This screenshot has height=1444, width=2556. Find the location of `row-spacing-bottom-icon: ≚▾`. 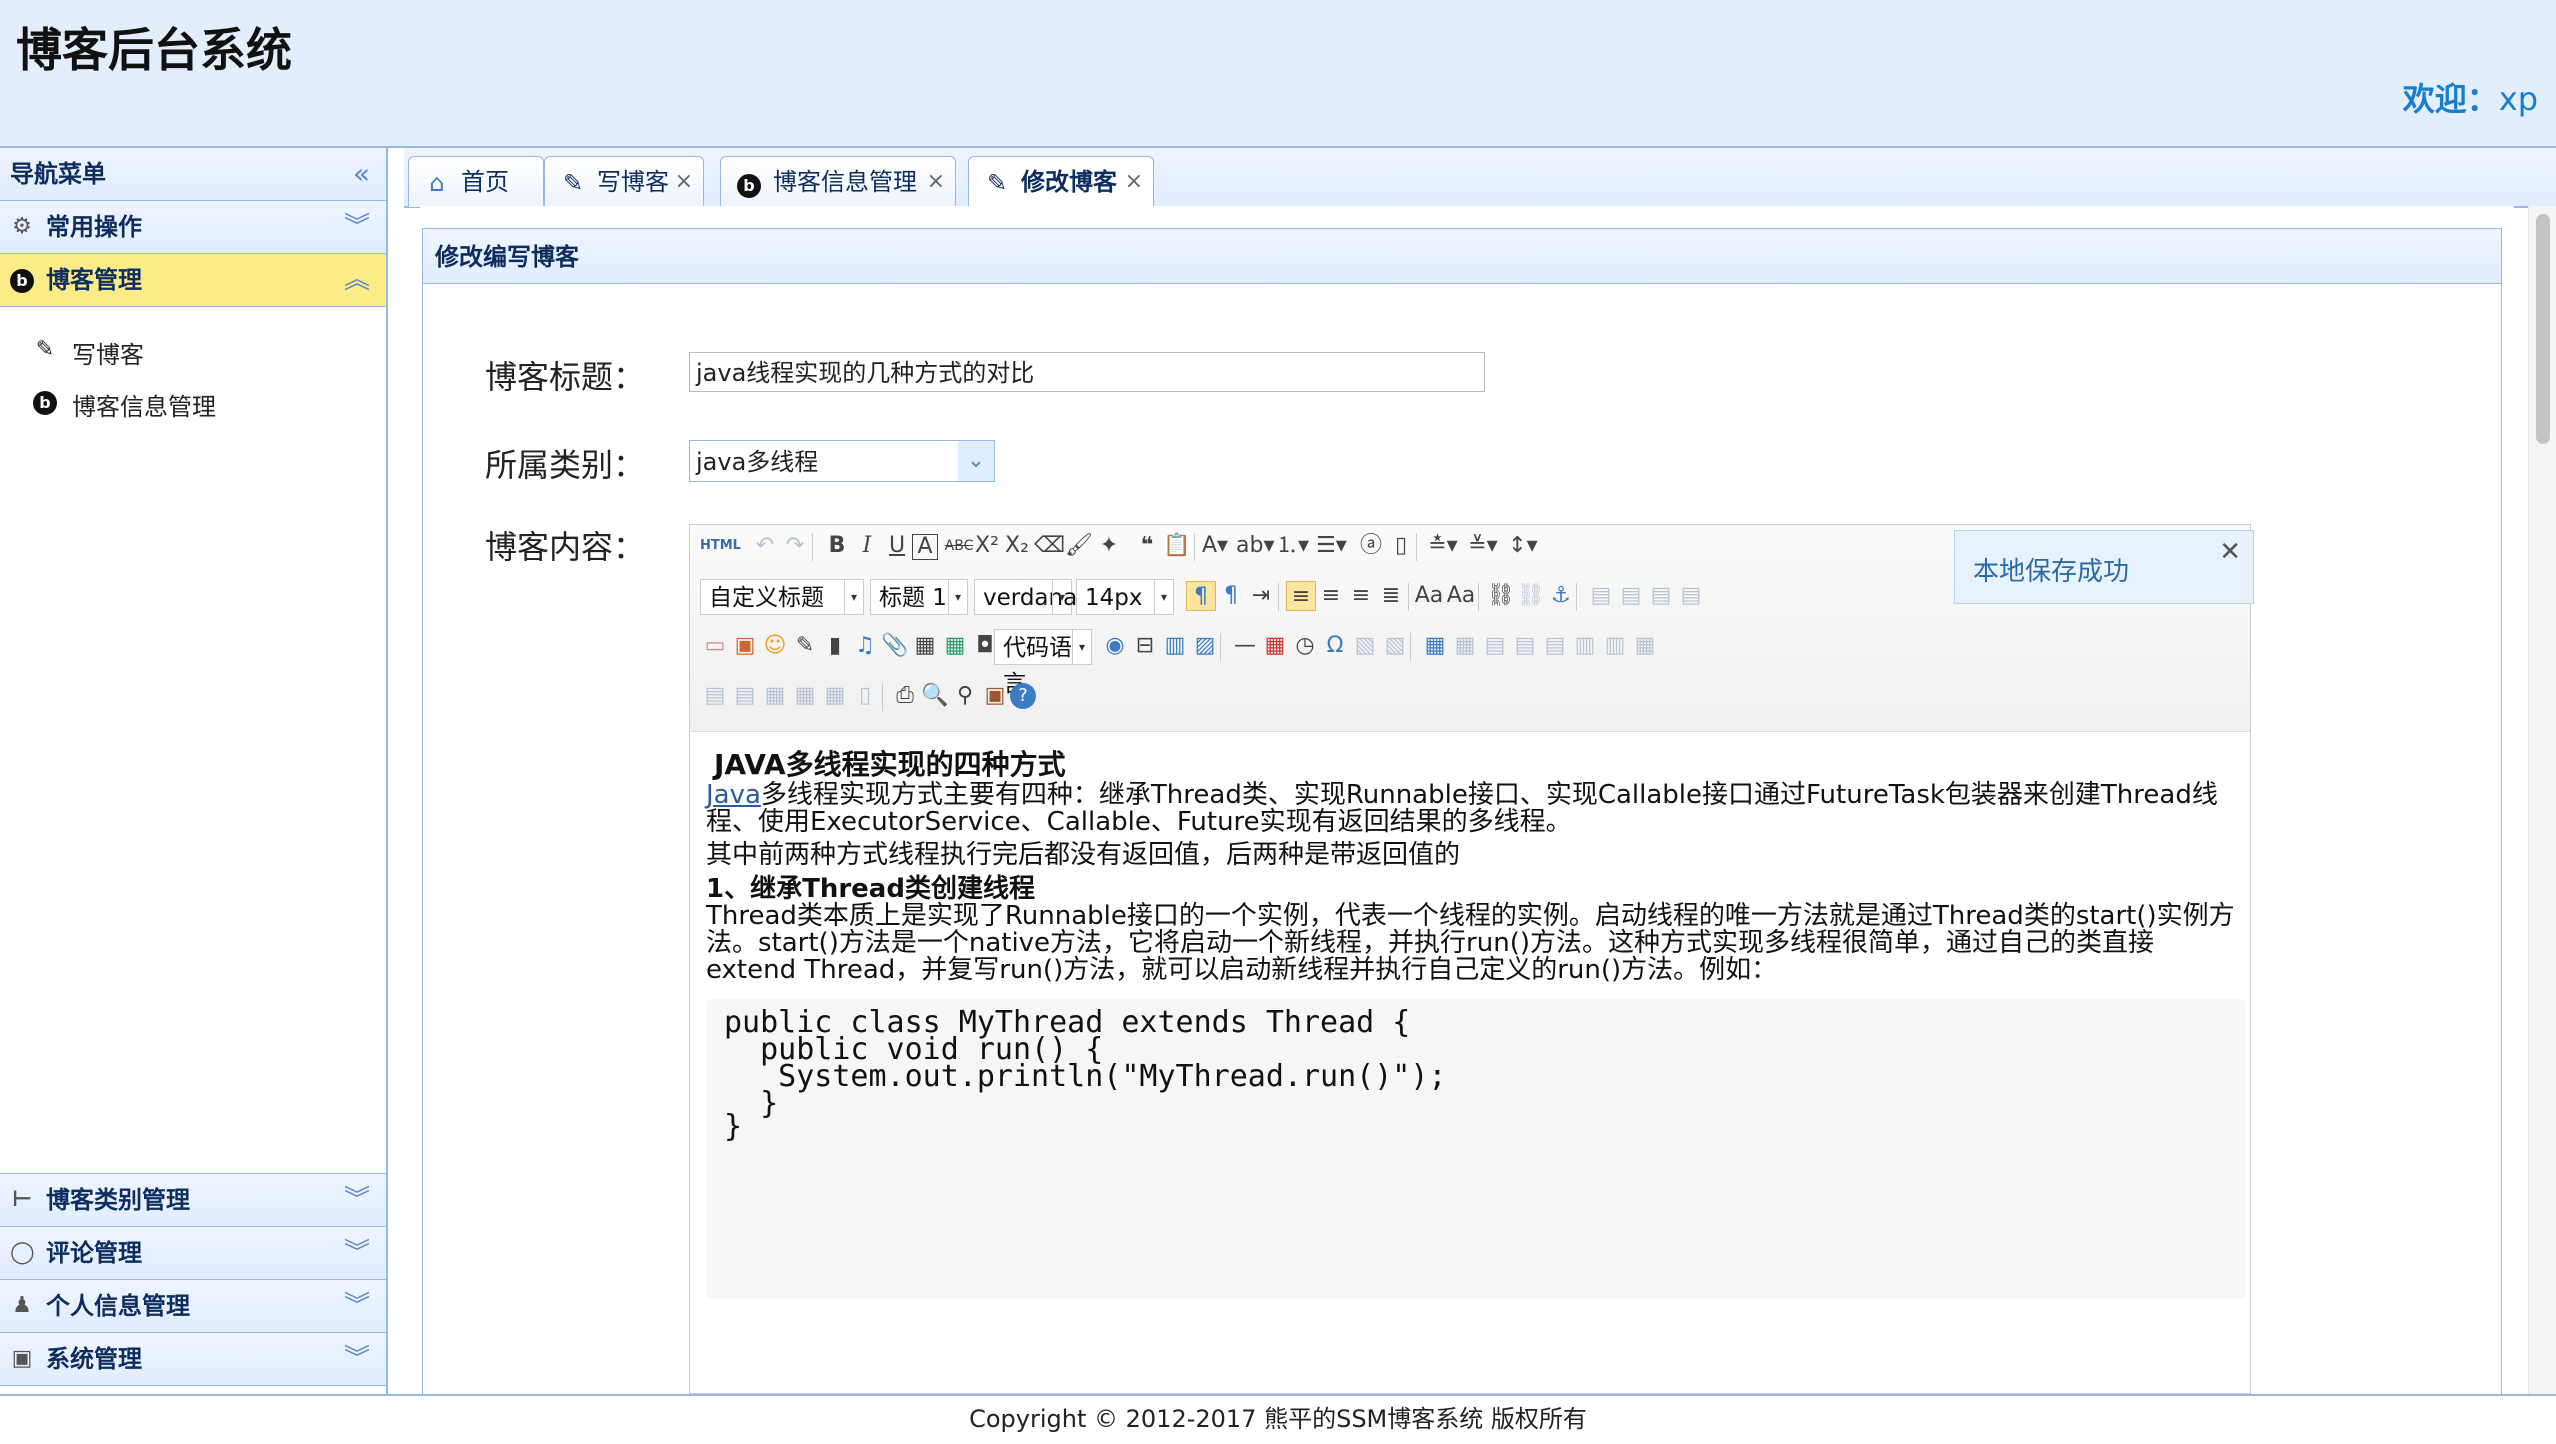

row-spacing-bottom-icon: ≚▾ is located at coordinates (1483, 546).